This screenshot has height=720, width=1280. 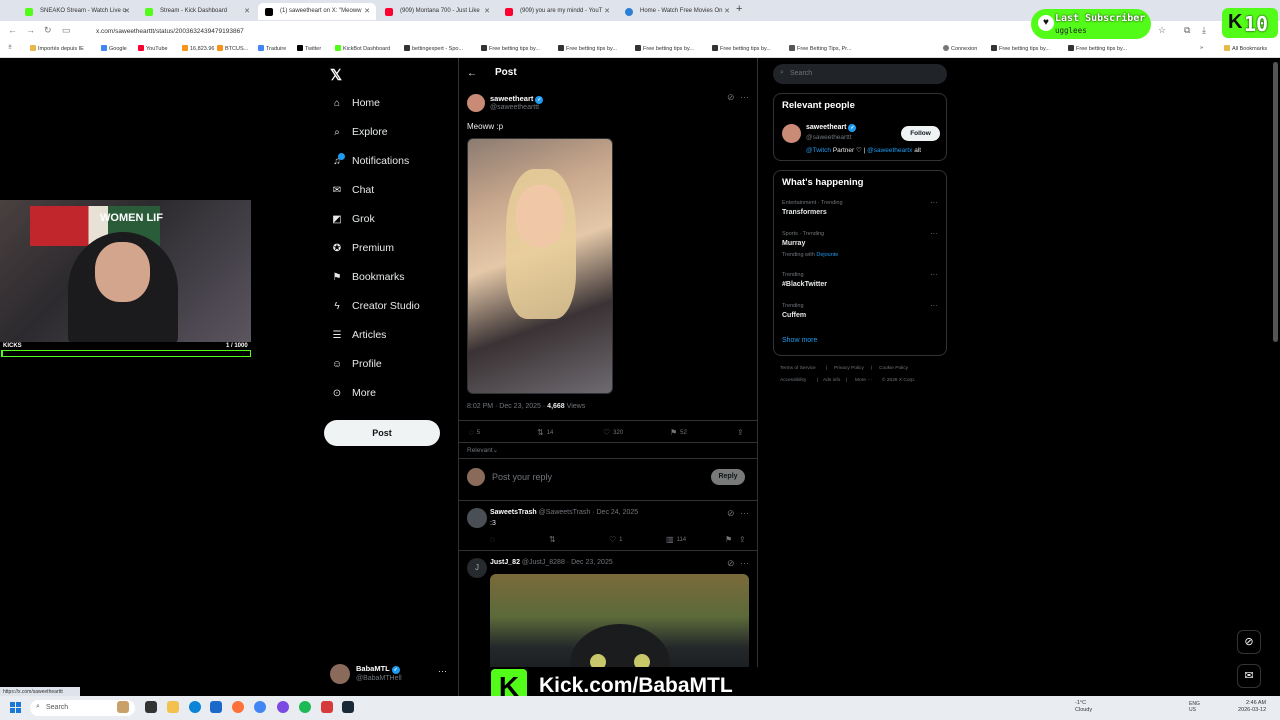 What do you see at coordinates (48, 30) in the screenshot?
I see `reload-icon: ↻` at bounding box center [48, 30].